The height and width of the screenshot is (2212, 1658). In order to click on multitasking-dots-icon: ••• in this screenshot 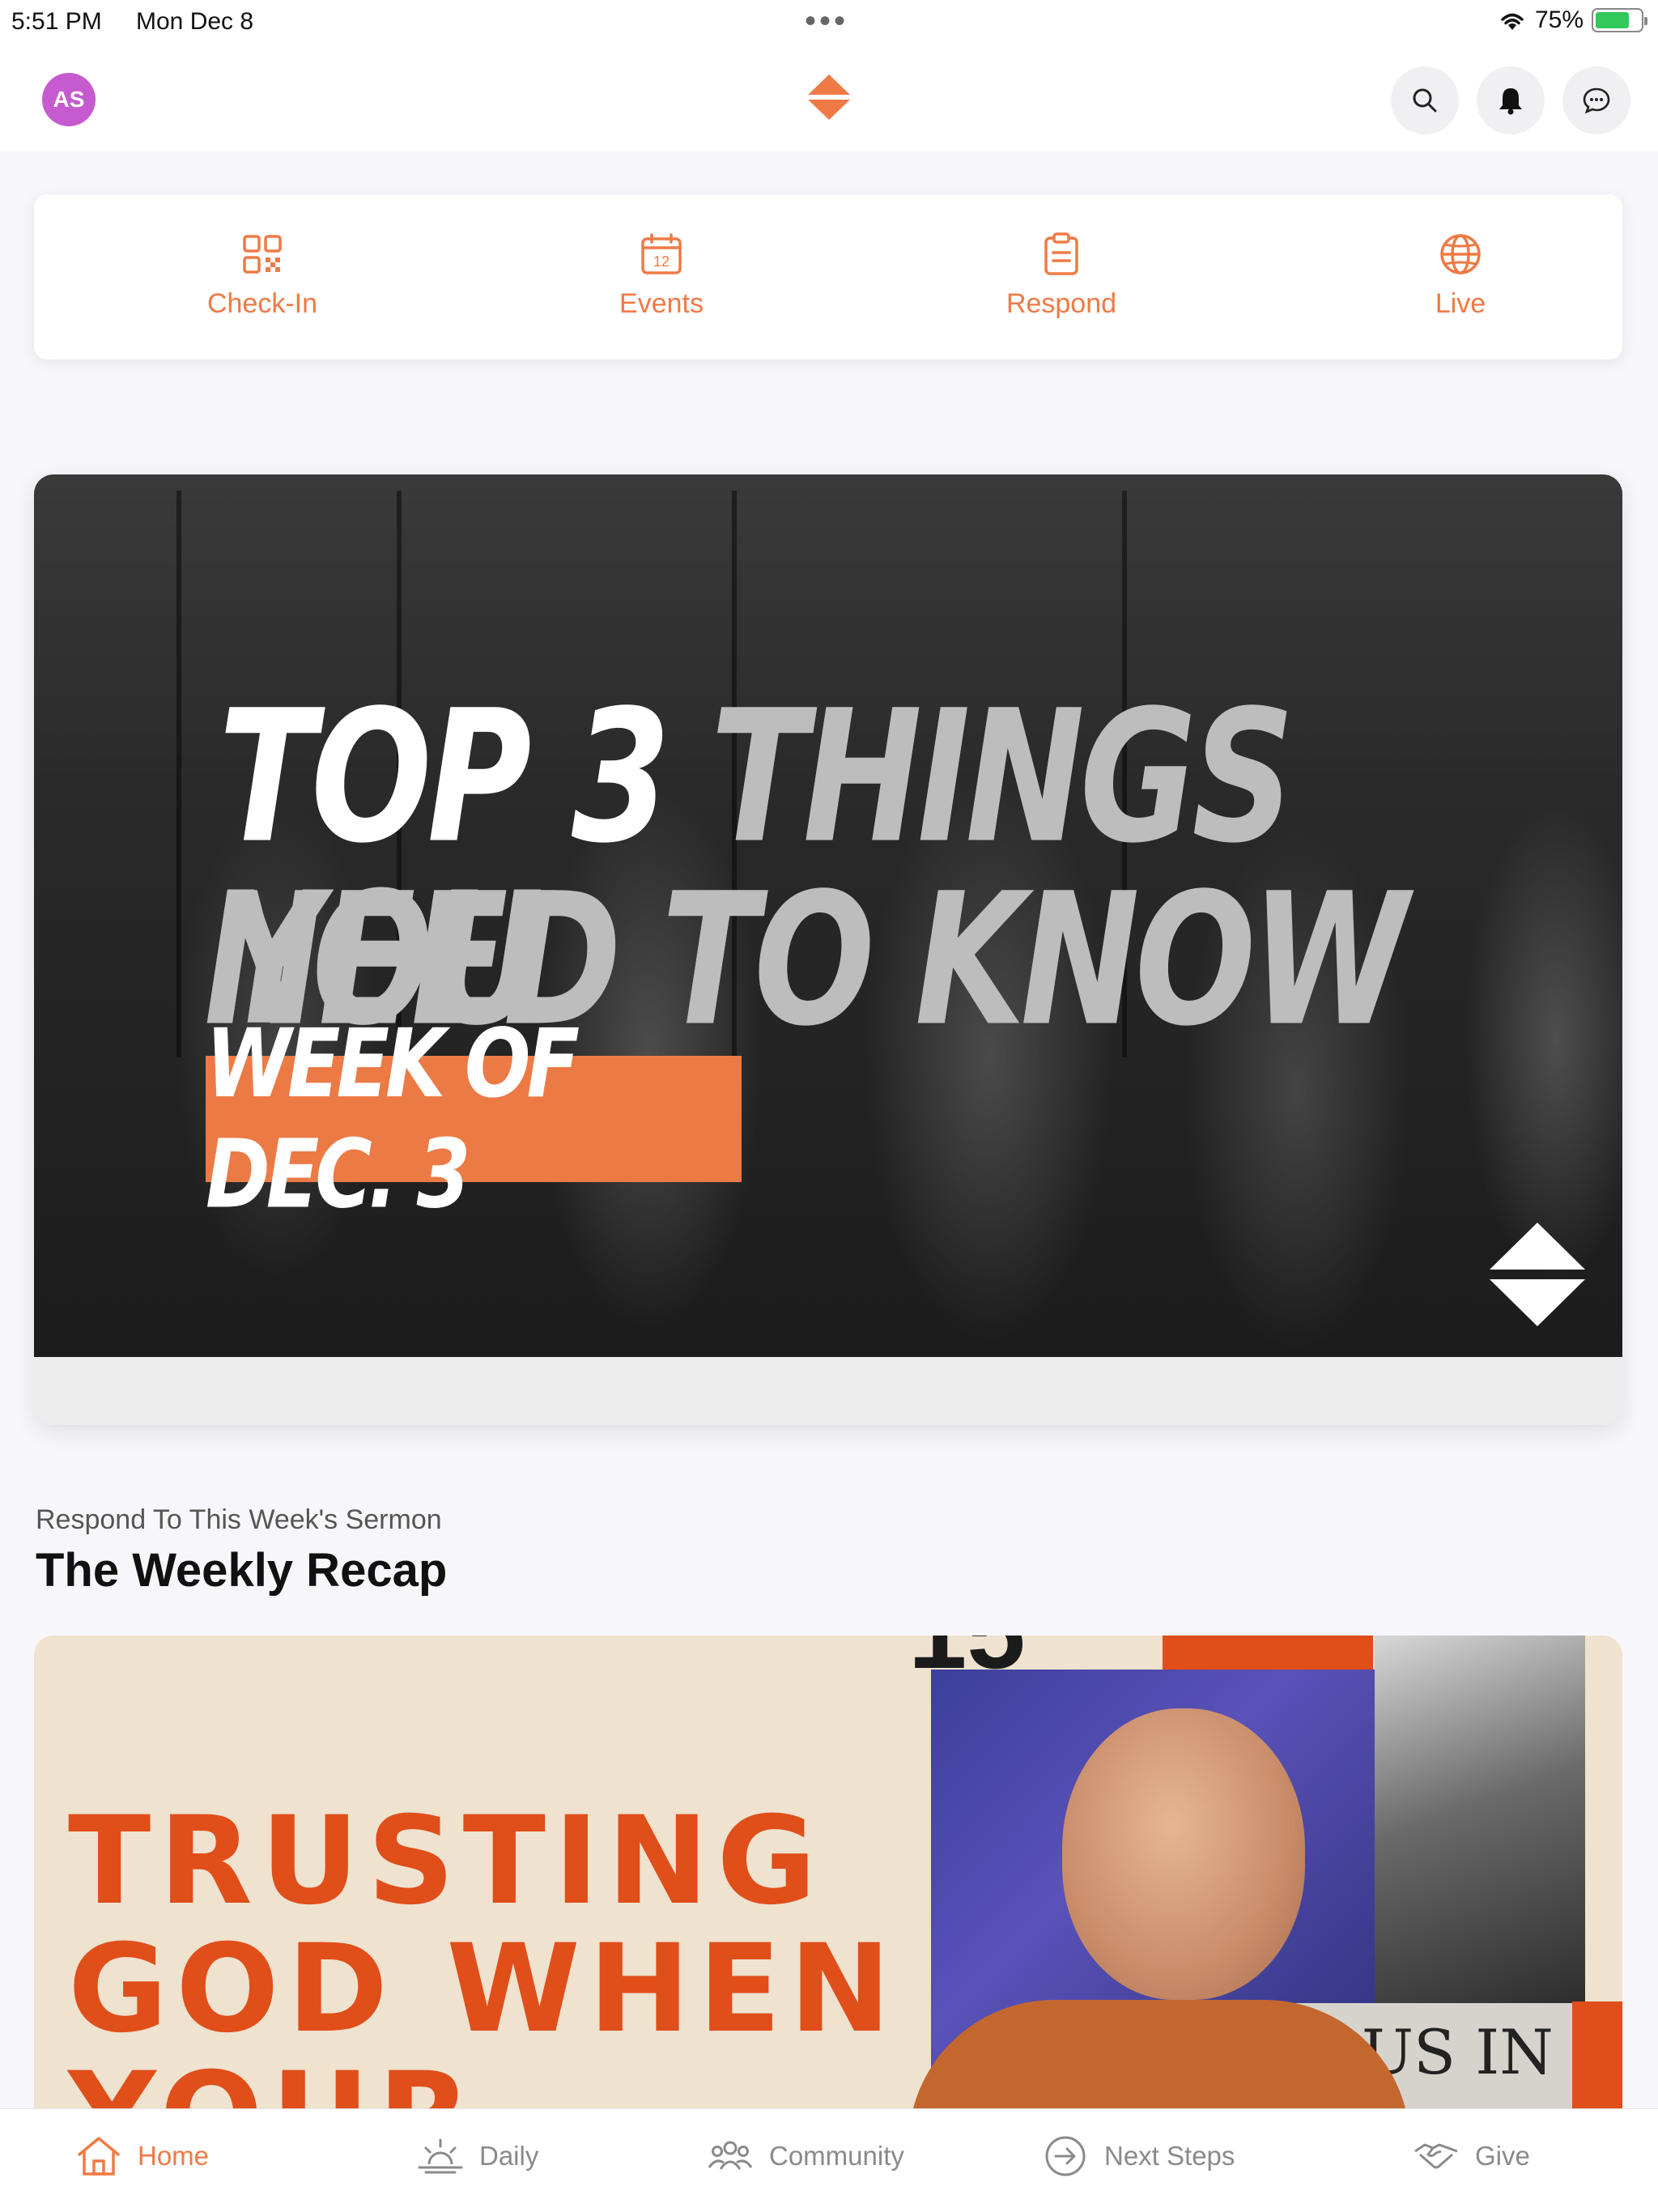, I will do `click(826, 21)`.